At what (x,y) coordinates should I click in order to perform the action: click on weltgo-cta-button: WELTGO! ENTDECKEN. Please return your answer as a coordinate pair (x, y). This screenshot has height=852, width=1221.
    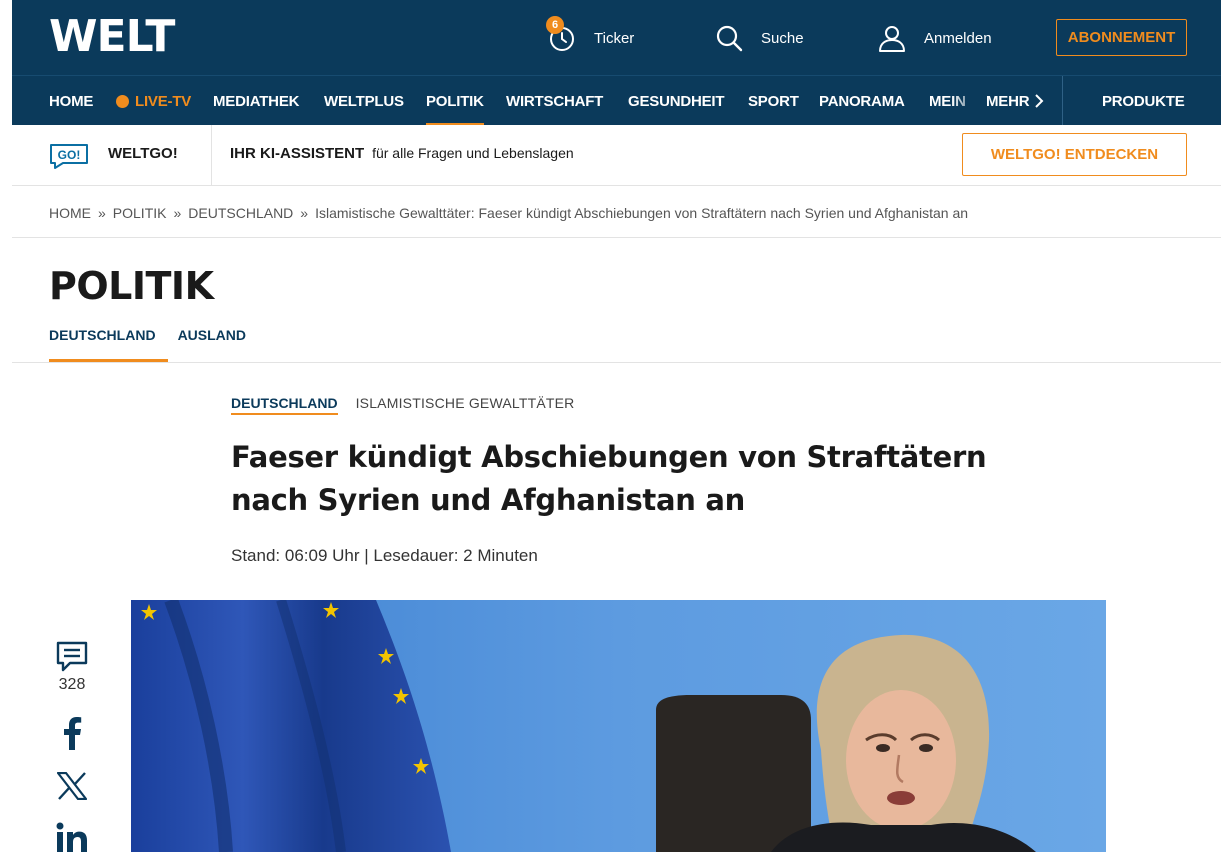
    Looking at the image, I should click on (1074, 154).